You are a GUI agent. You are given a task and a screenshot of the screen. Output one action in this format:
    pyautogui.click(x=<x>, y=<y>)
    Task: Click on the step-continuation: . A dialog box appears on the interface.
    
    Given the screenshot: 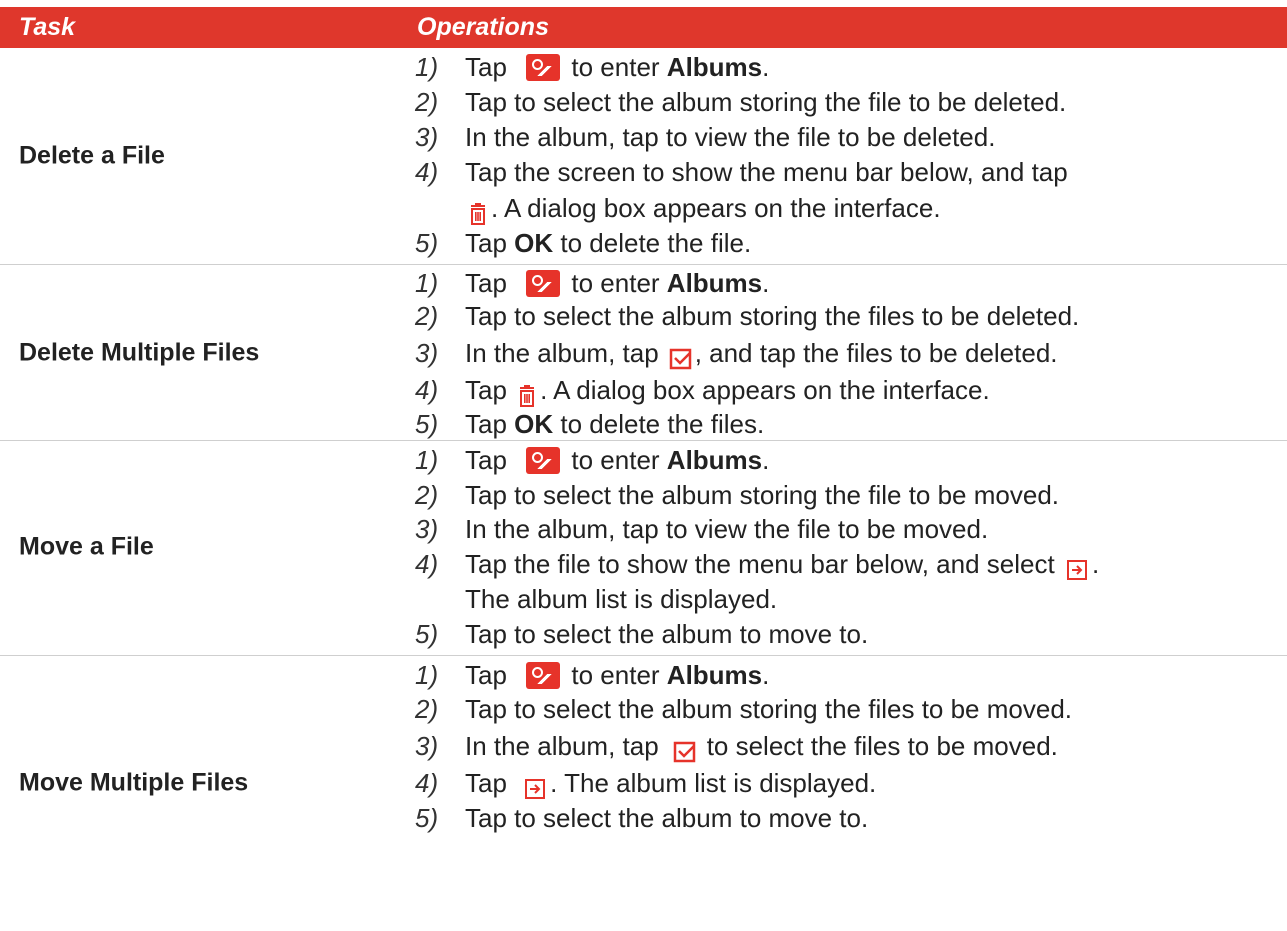 What is the action you would take?
    pyautogui.click(x=703, y=208)
    